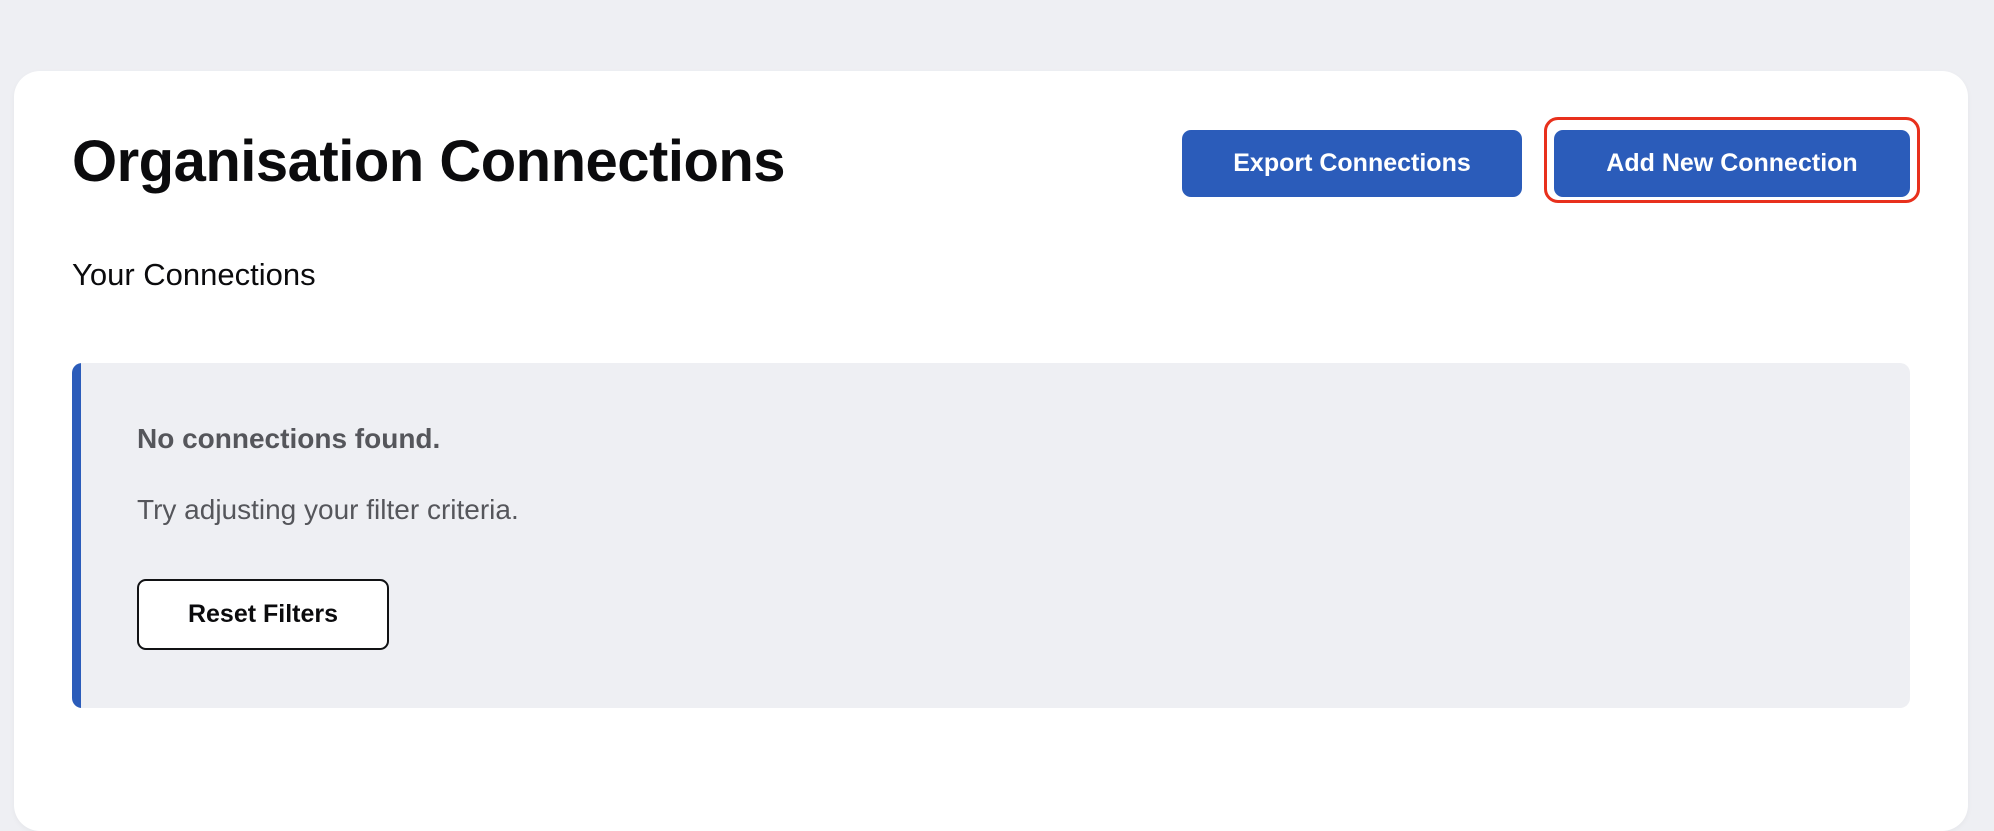  Describe the element at coordinates (328, 509) in the screenshot. I see `empty-state-description: Try adjusting your filter criteria.` at that location.